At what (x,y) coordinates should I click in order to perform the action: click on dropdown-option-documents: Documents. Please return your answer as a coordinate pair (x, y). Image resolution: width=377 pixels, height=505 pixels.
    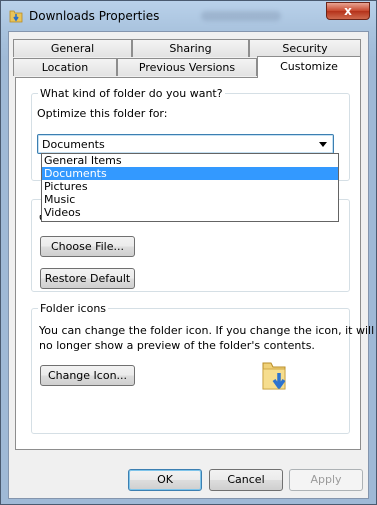
    Looking at the image, I should click on (190, 173).